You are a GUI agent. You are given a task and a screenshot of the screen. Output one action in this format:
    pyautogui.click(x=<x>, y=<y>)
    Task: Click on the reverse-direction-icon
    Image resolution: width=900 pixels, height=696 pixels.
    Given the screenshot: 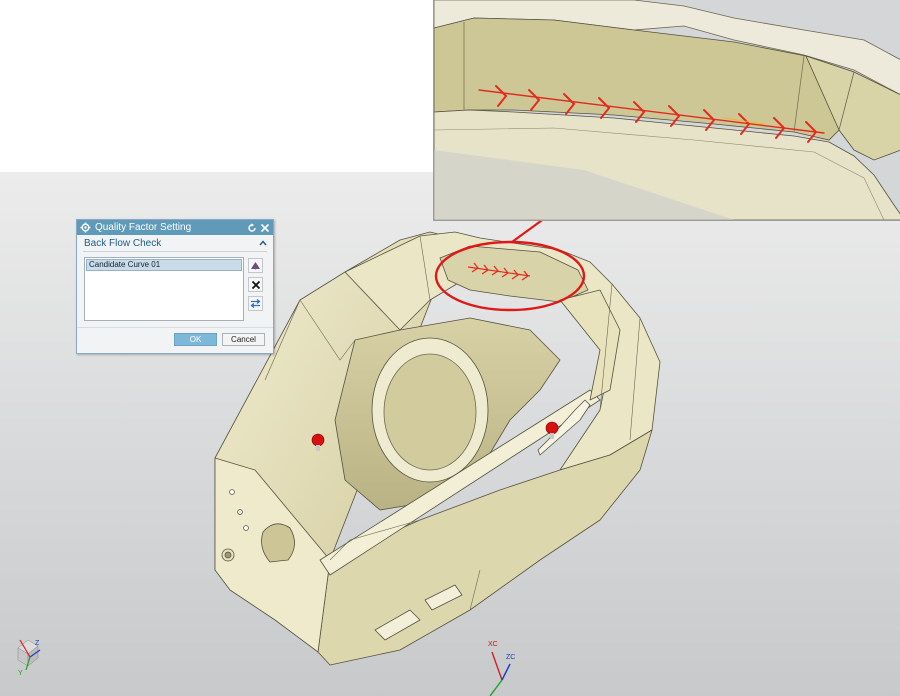 What is the action you would take?
    pyautogui.click(x=255, y=303)
    